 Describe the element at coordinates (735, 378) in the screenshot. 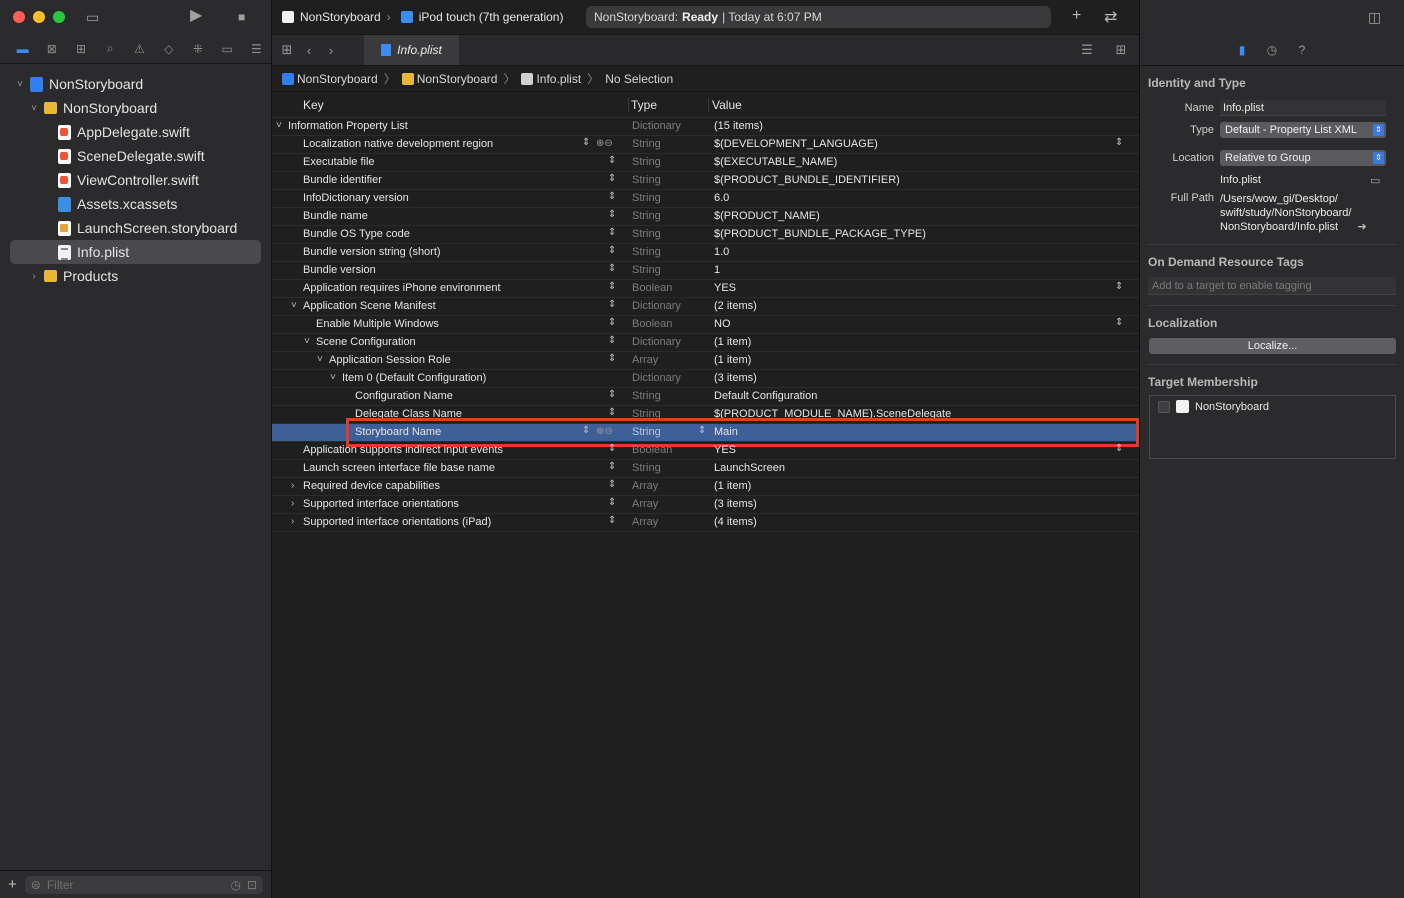

I see `plist-value: (3 items)` at that location.